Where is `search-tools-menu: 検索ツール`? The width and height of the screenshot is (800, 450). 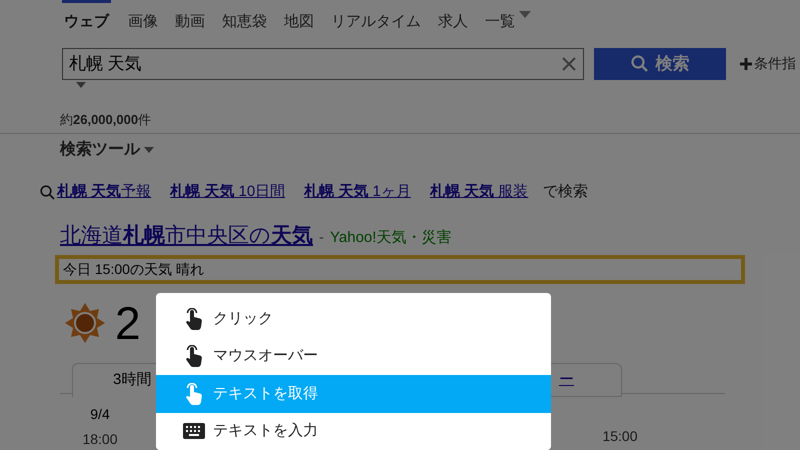 search-tools-menu: 検索ツール is located at coordinates (100, 150).